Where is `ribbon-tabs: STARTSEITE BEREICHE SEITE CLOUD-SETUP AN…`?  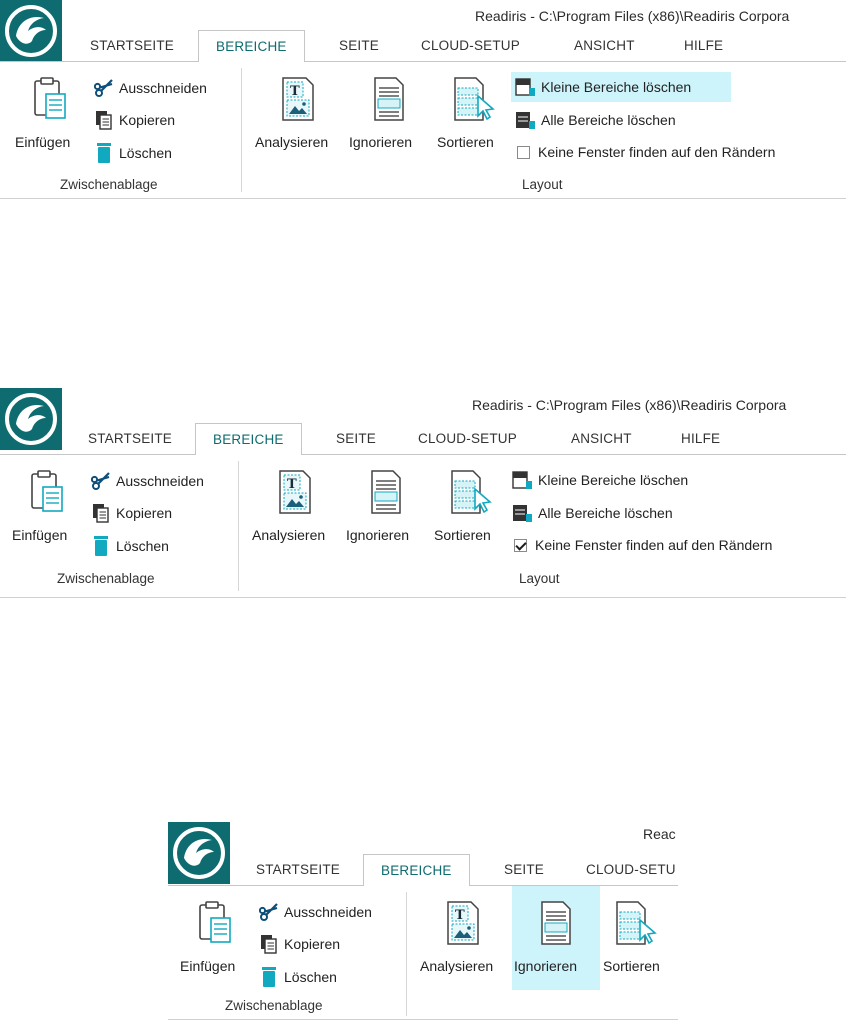
ribbon-tabs: STARTSEITE BEREICHE SEITE CLOUD-SETUP AN… is located at coordinates (454, 46).